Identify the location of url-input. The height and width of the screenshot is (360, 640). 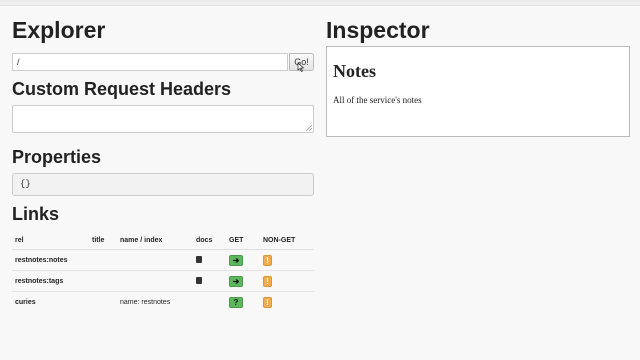
(150, 62).